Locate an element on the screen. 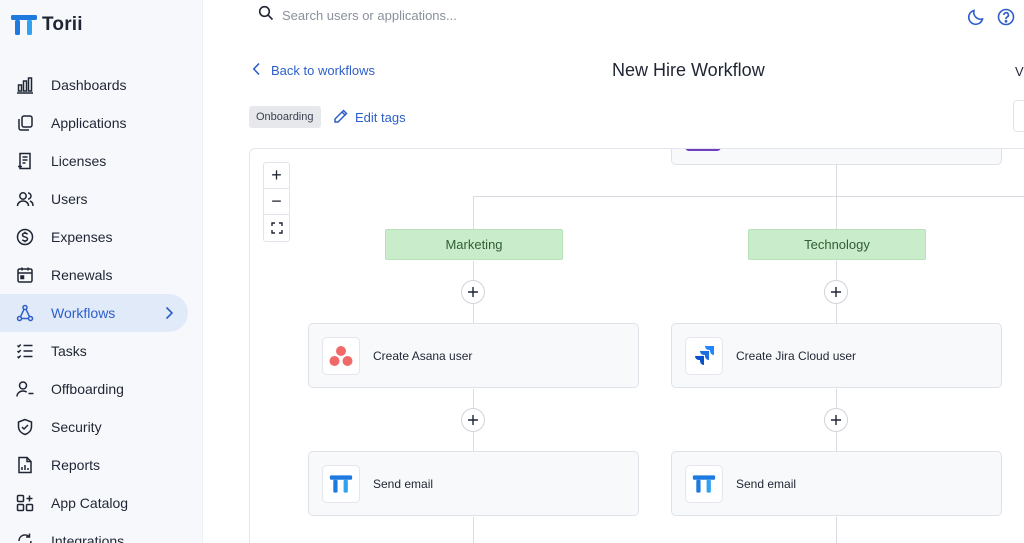  fit-view-icon is located at coordinates (276, 228).